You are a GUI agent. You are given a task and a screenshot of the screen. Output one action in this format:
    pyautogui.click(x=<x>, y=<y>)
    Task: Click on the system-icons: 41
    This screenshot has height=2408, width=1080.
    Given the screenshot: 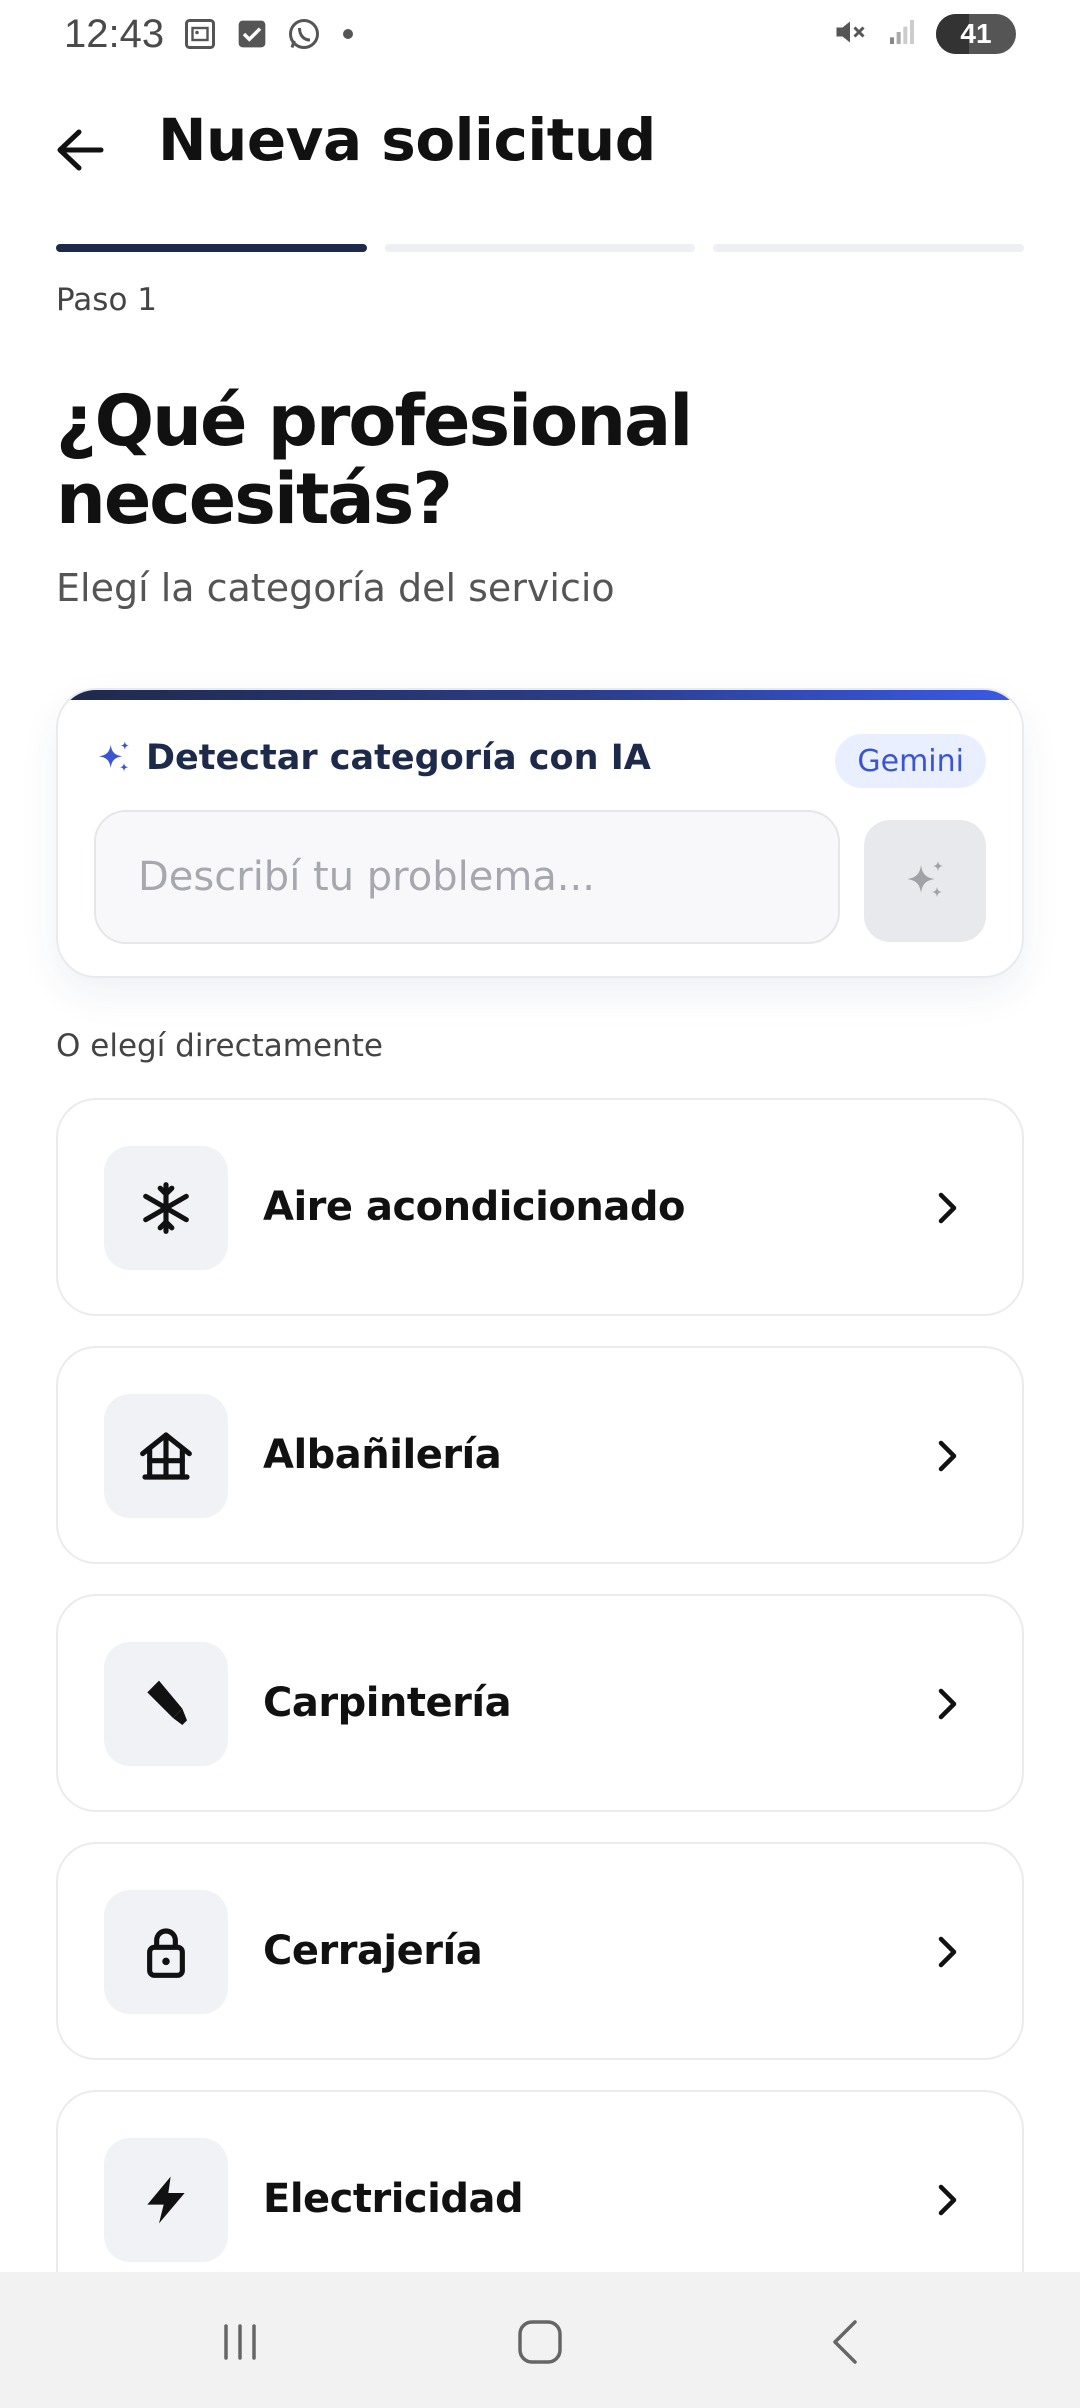 What is the action you would take?
    pyautogui.click(x=924, y=34)
    